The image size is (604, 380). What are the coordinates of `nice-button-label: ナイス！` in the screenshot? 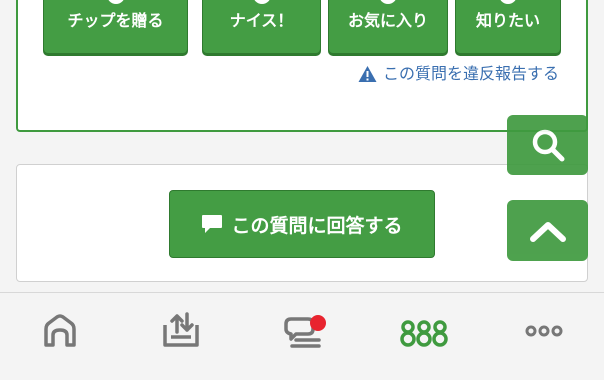 It's located at (261, 20).